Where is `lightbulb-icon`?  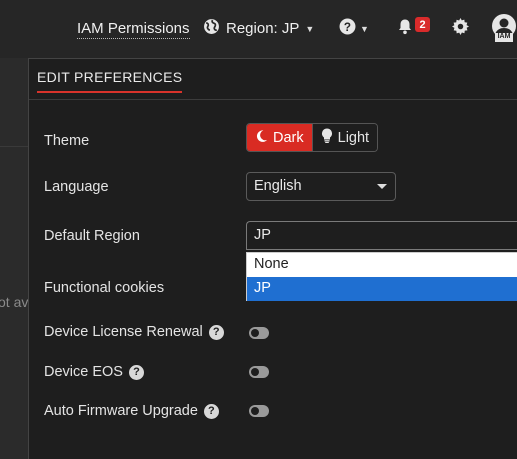
lightbulb-icon is located at coordinates (327, 137).